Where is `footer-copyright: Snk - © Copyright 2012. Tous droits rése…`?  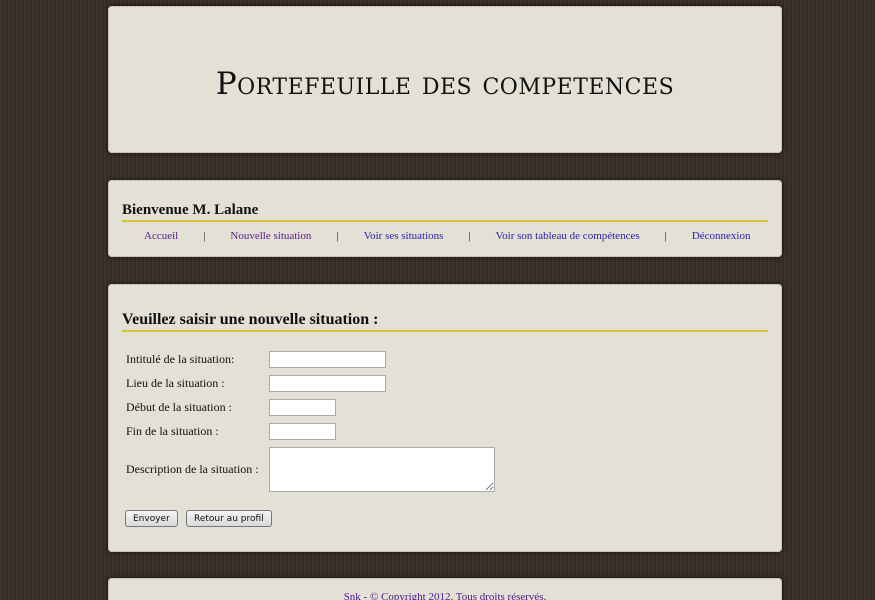
footer-copyright: Snk - © Copyright 2012. Tous droits rése… is located at coordinates (445, 595).